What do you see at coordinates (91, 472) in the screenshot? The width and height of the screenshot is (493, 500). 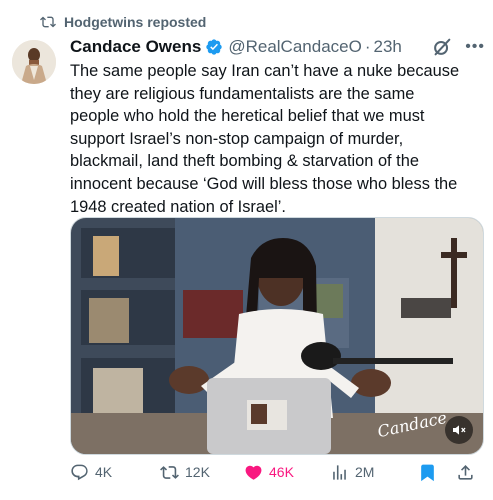 I see `reply-button: 4K` at bounding box center [91, 472].